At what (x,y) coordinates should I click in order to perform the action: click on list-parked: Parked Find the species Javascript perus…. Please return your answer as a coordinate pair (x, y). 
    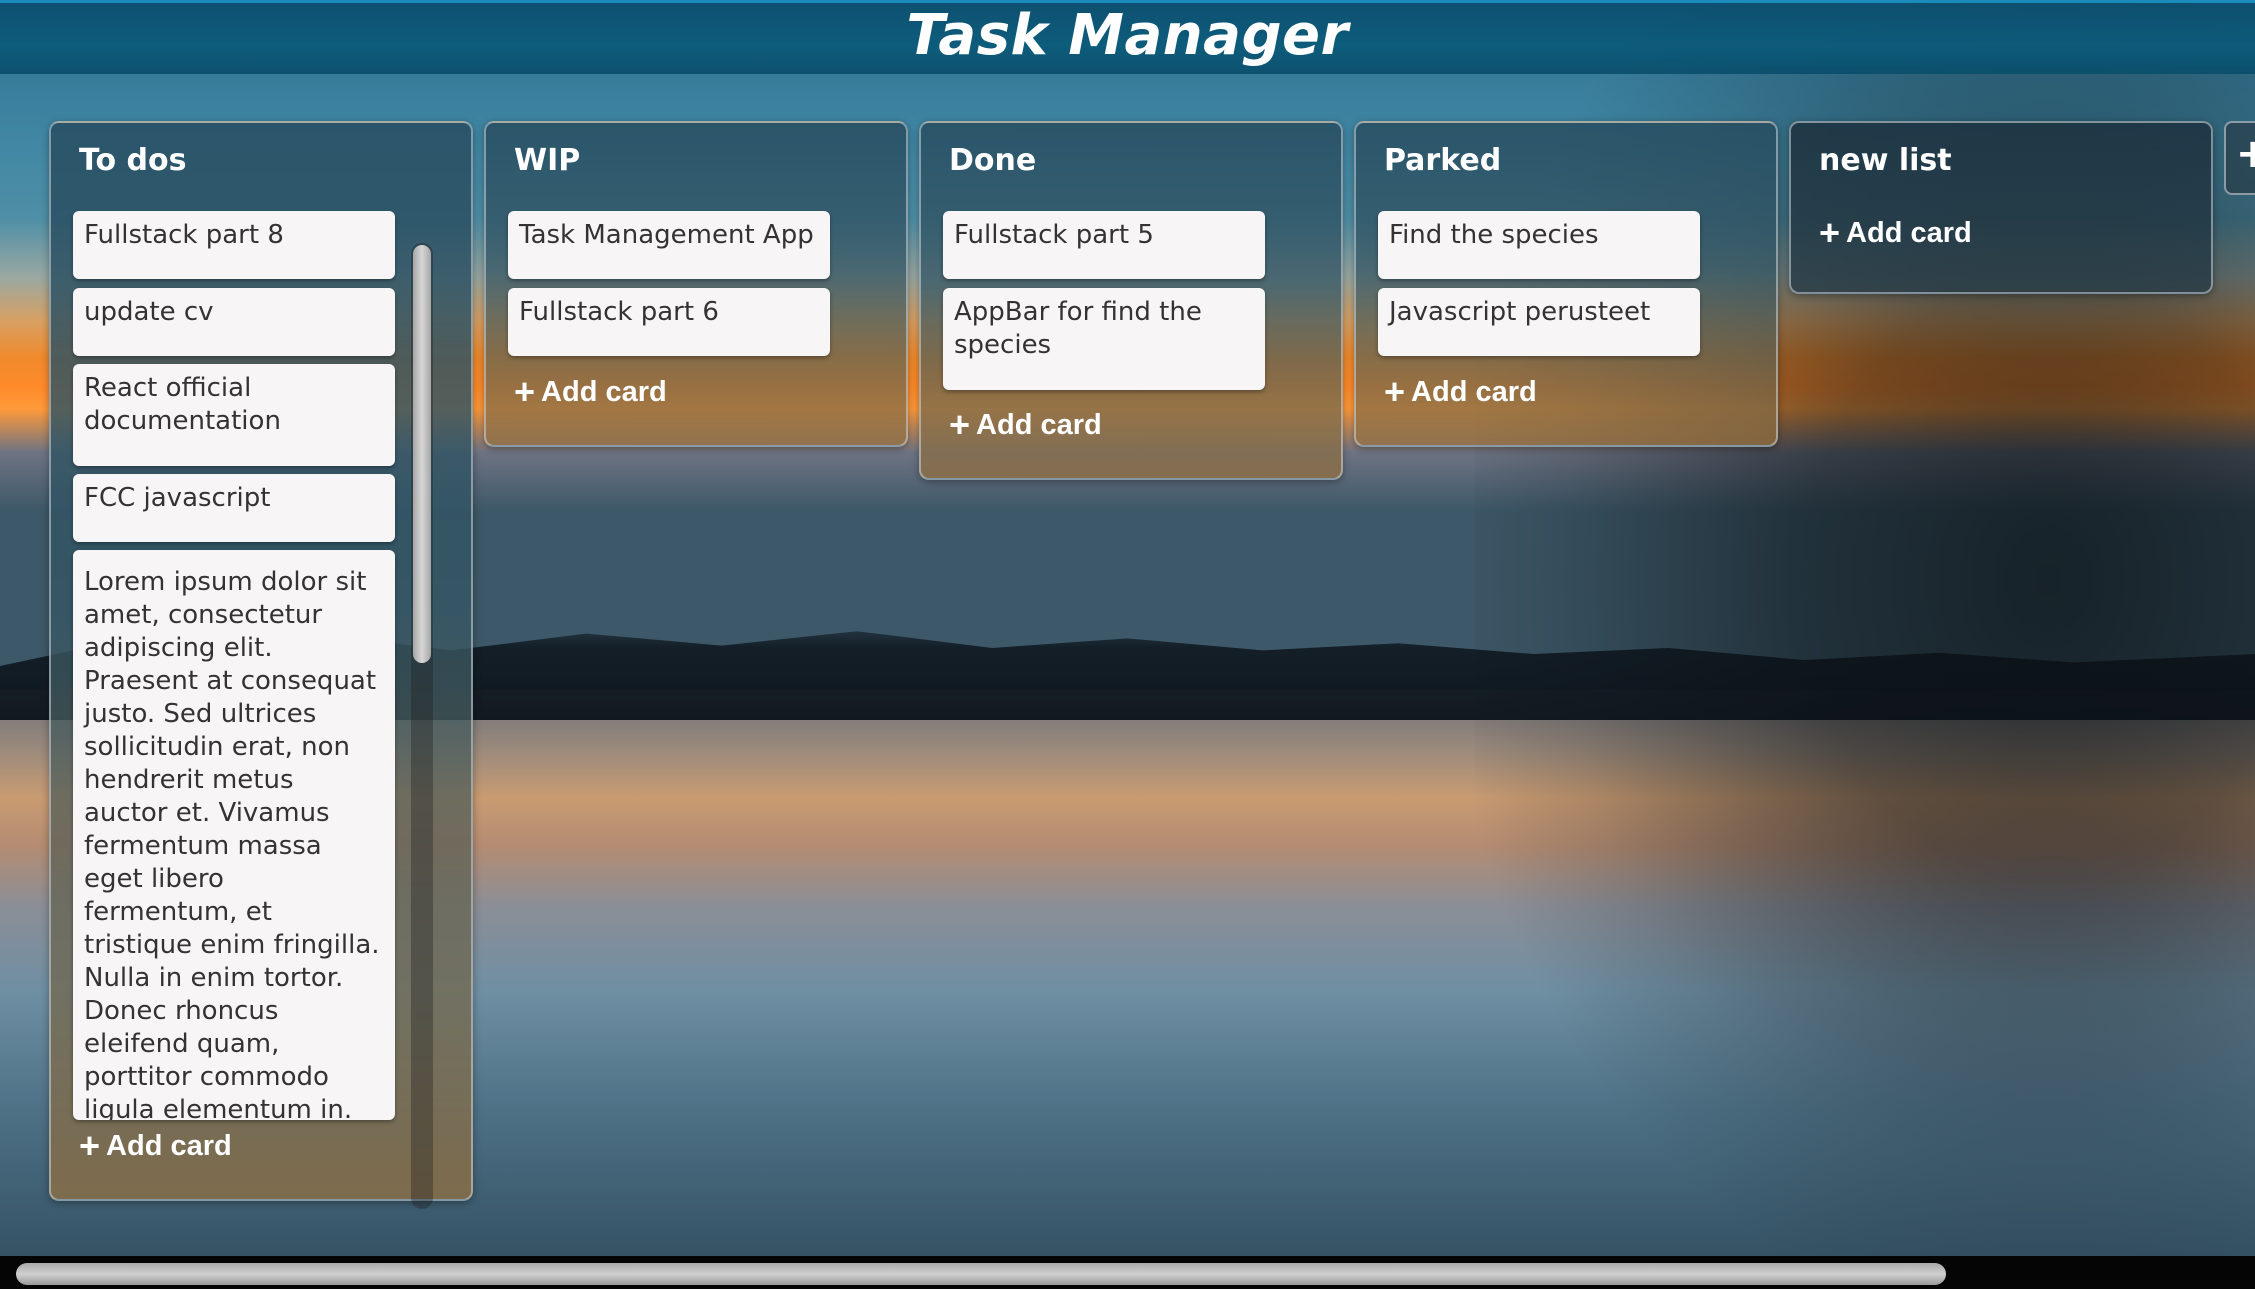
    Looking at the image, I should click on (1566, 284).